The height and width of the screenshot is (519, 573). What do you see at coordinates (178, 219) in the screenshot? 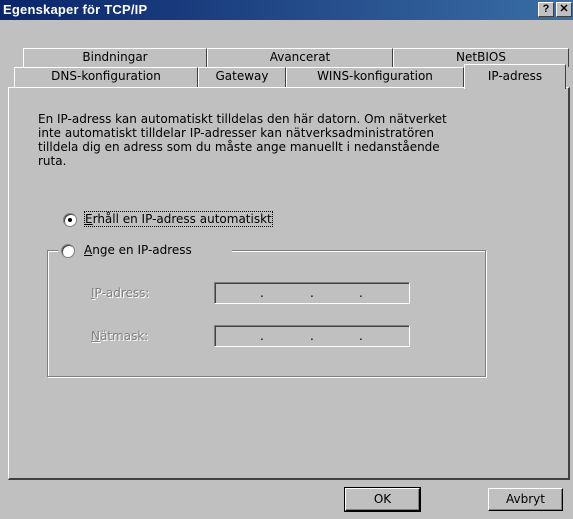
I see `radio-auto-ip-label: Erhåll en IP-adress automatiskt` at bounding box center [178, 219].